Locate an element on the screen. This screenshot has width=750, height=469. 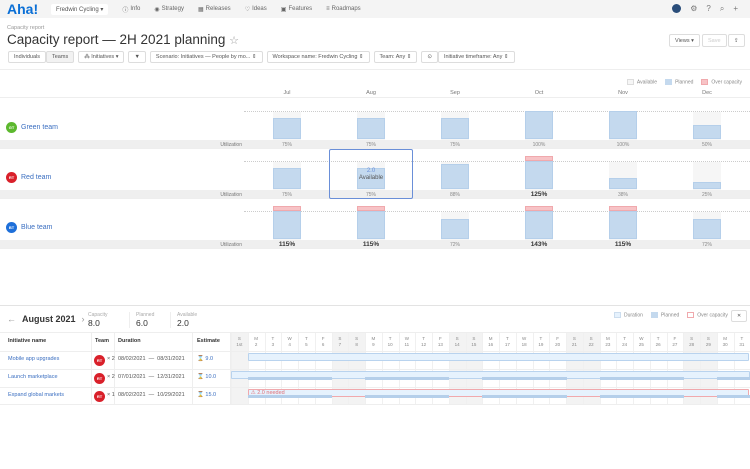
estimate-value: ⌛ 9.0 is located at coordinates (205, 359).